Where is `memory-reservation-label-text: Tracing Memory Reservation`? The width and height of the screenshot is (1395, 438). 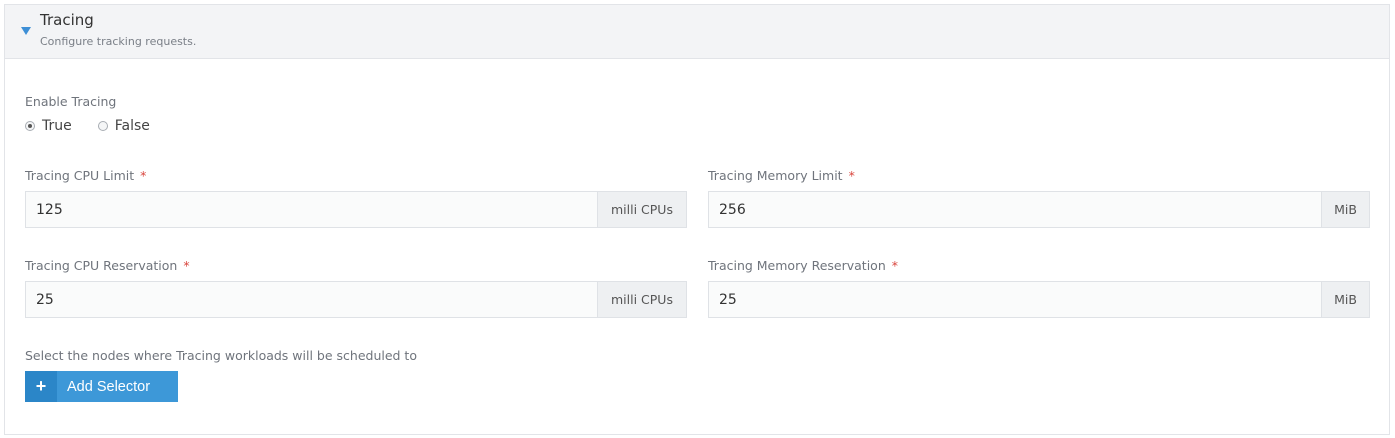
memory-reservation-label-text: Tracing Memory Reservation is located at coordinates (797, 265).